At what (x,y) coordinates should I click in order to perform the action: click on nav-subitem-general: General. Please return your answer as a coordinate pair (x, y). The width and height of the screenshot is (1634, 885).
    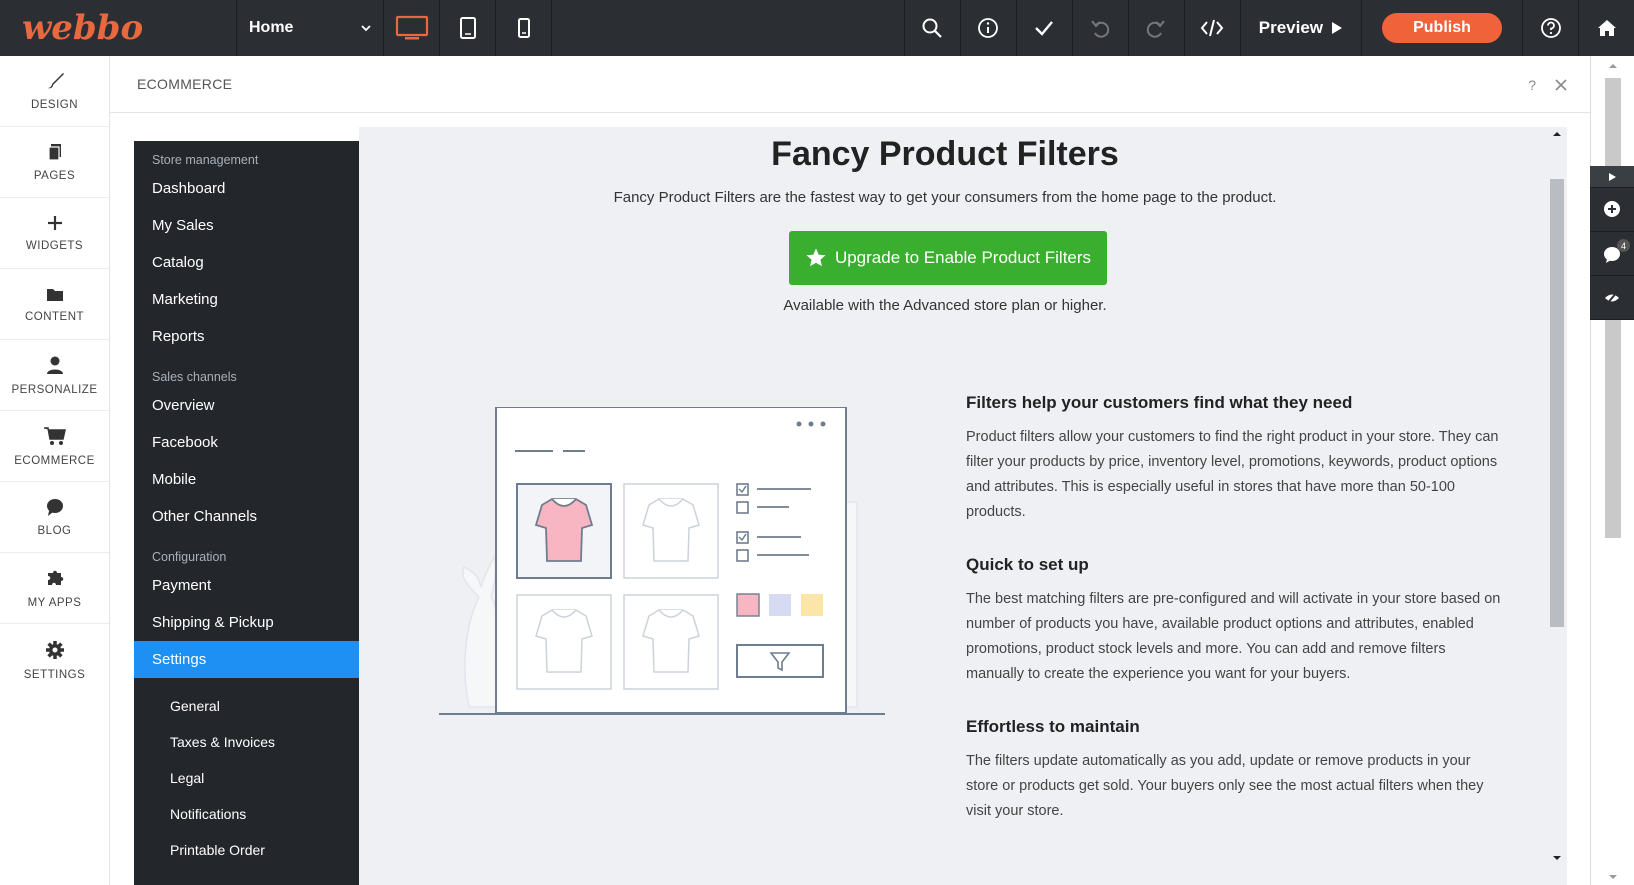
    Looking at the image, I should click on (246, 706).